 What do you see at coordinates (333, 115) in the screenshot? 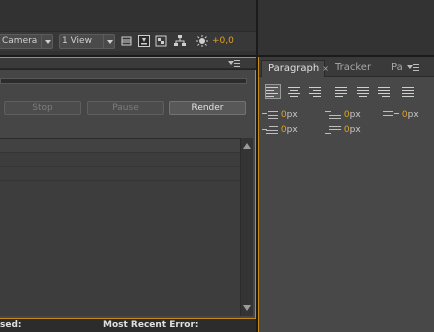
I see `space-before-icon` at bounding box center [333, 115].